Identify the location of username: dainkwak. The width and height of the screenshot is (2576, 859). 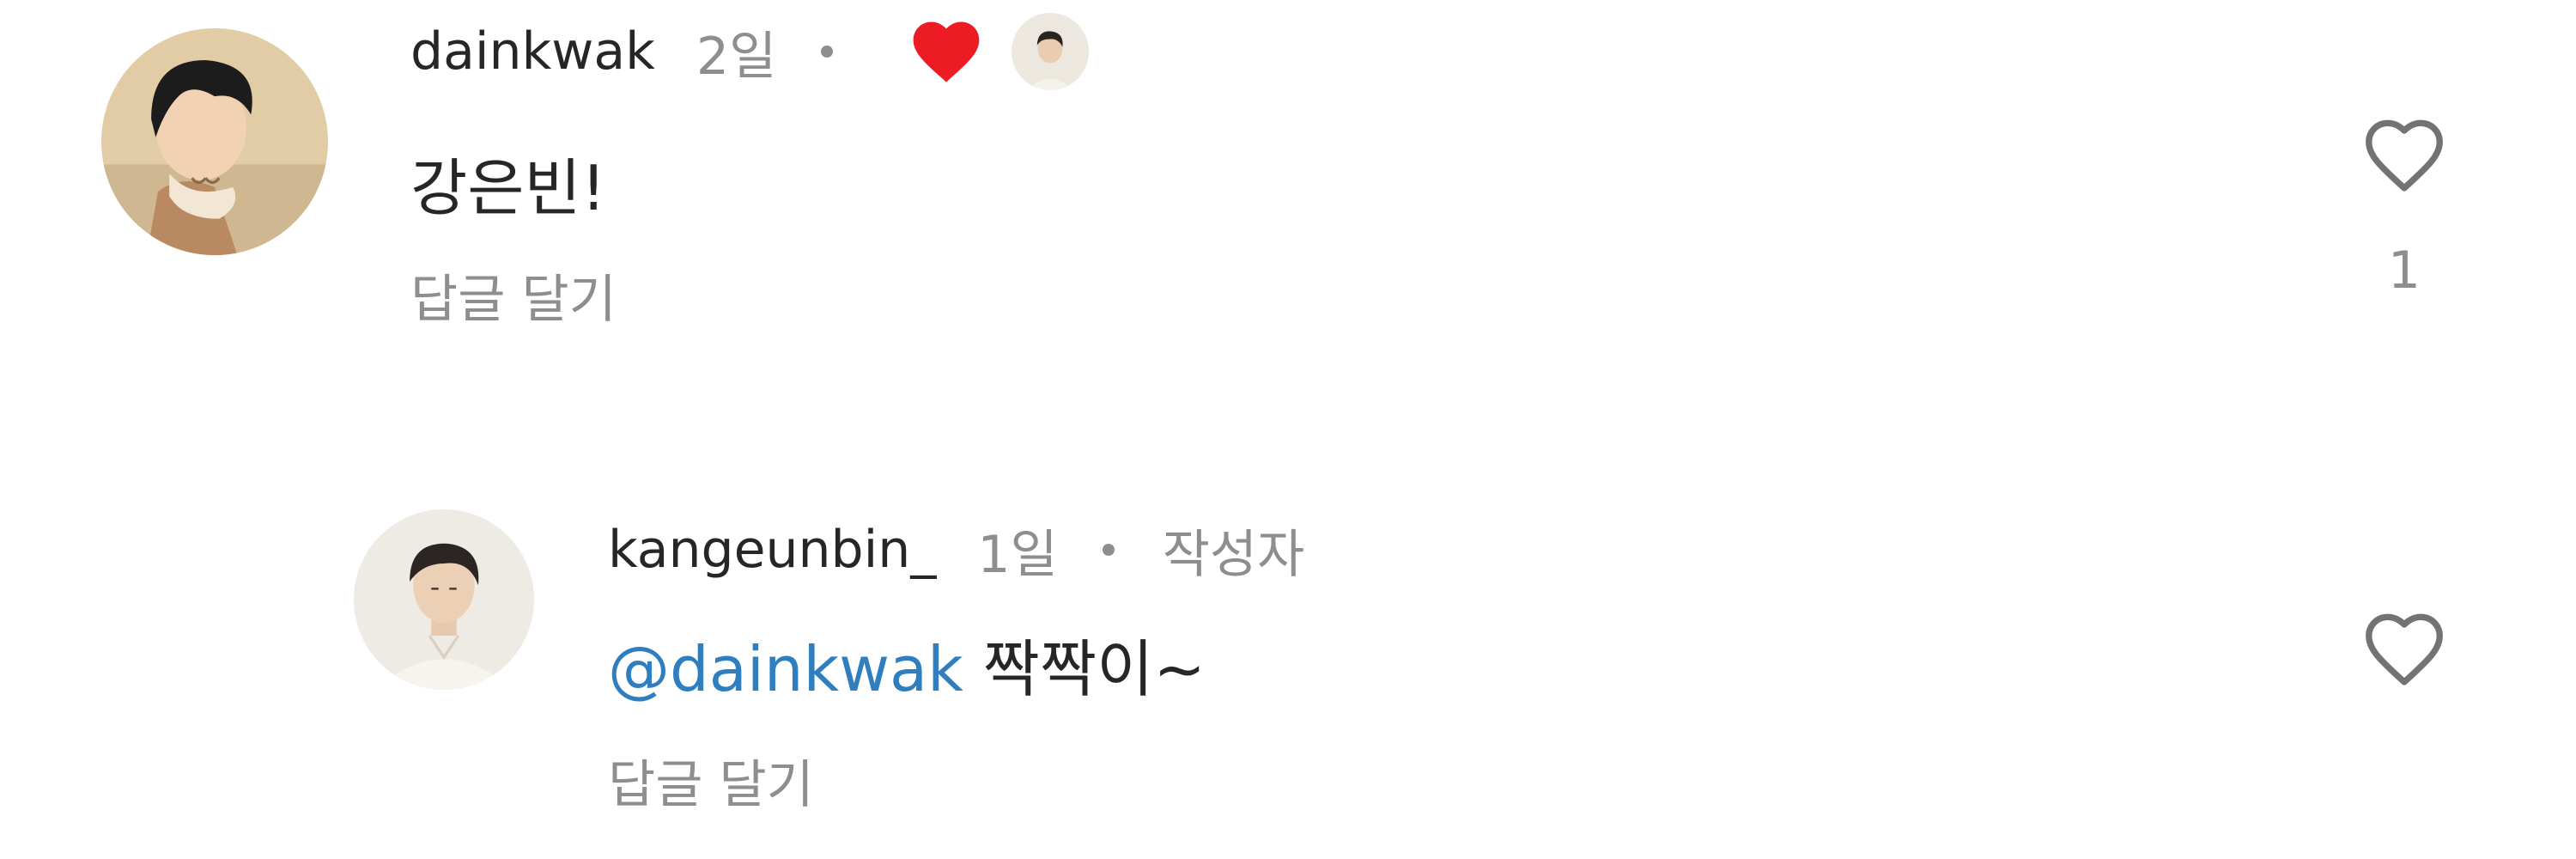
(532, 52).